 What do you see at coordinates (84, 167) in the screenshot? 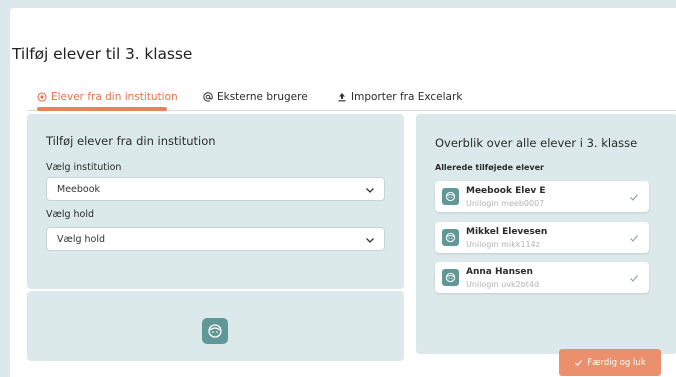
I see `institution-label: Vælg institution` at bounding box center [84, 167].